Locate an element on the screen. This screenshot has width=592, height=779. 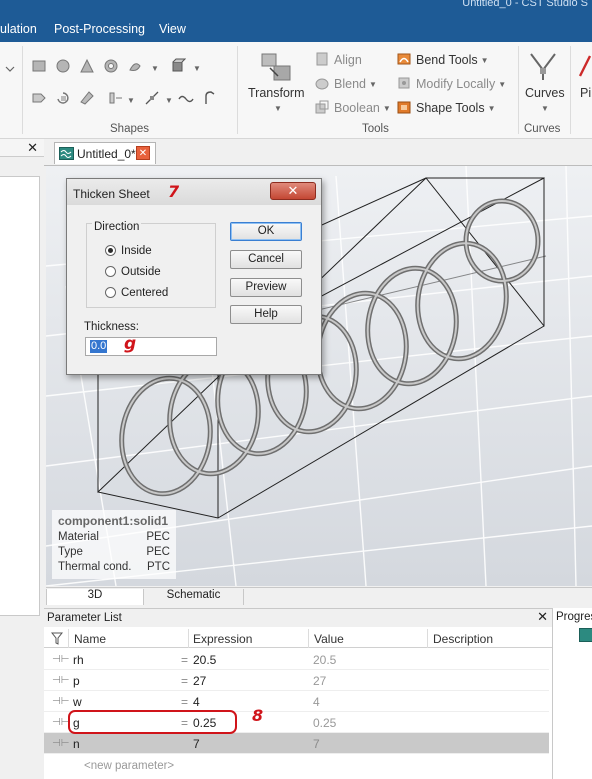
column-description: Description is located at coordinates (463, 639).